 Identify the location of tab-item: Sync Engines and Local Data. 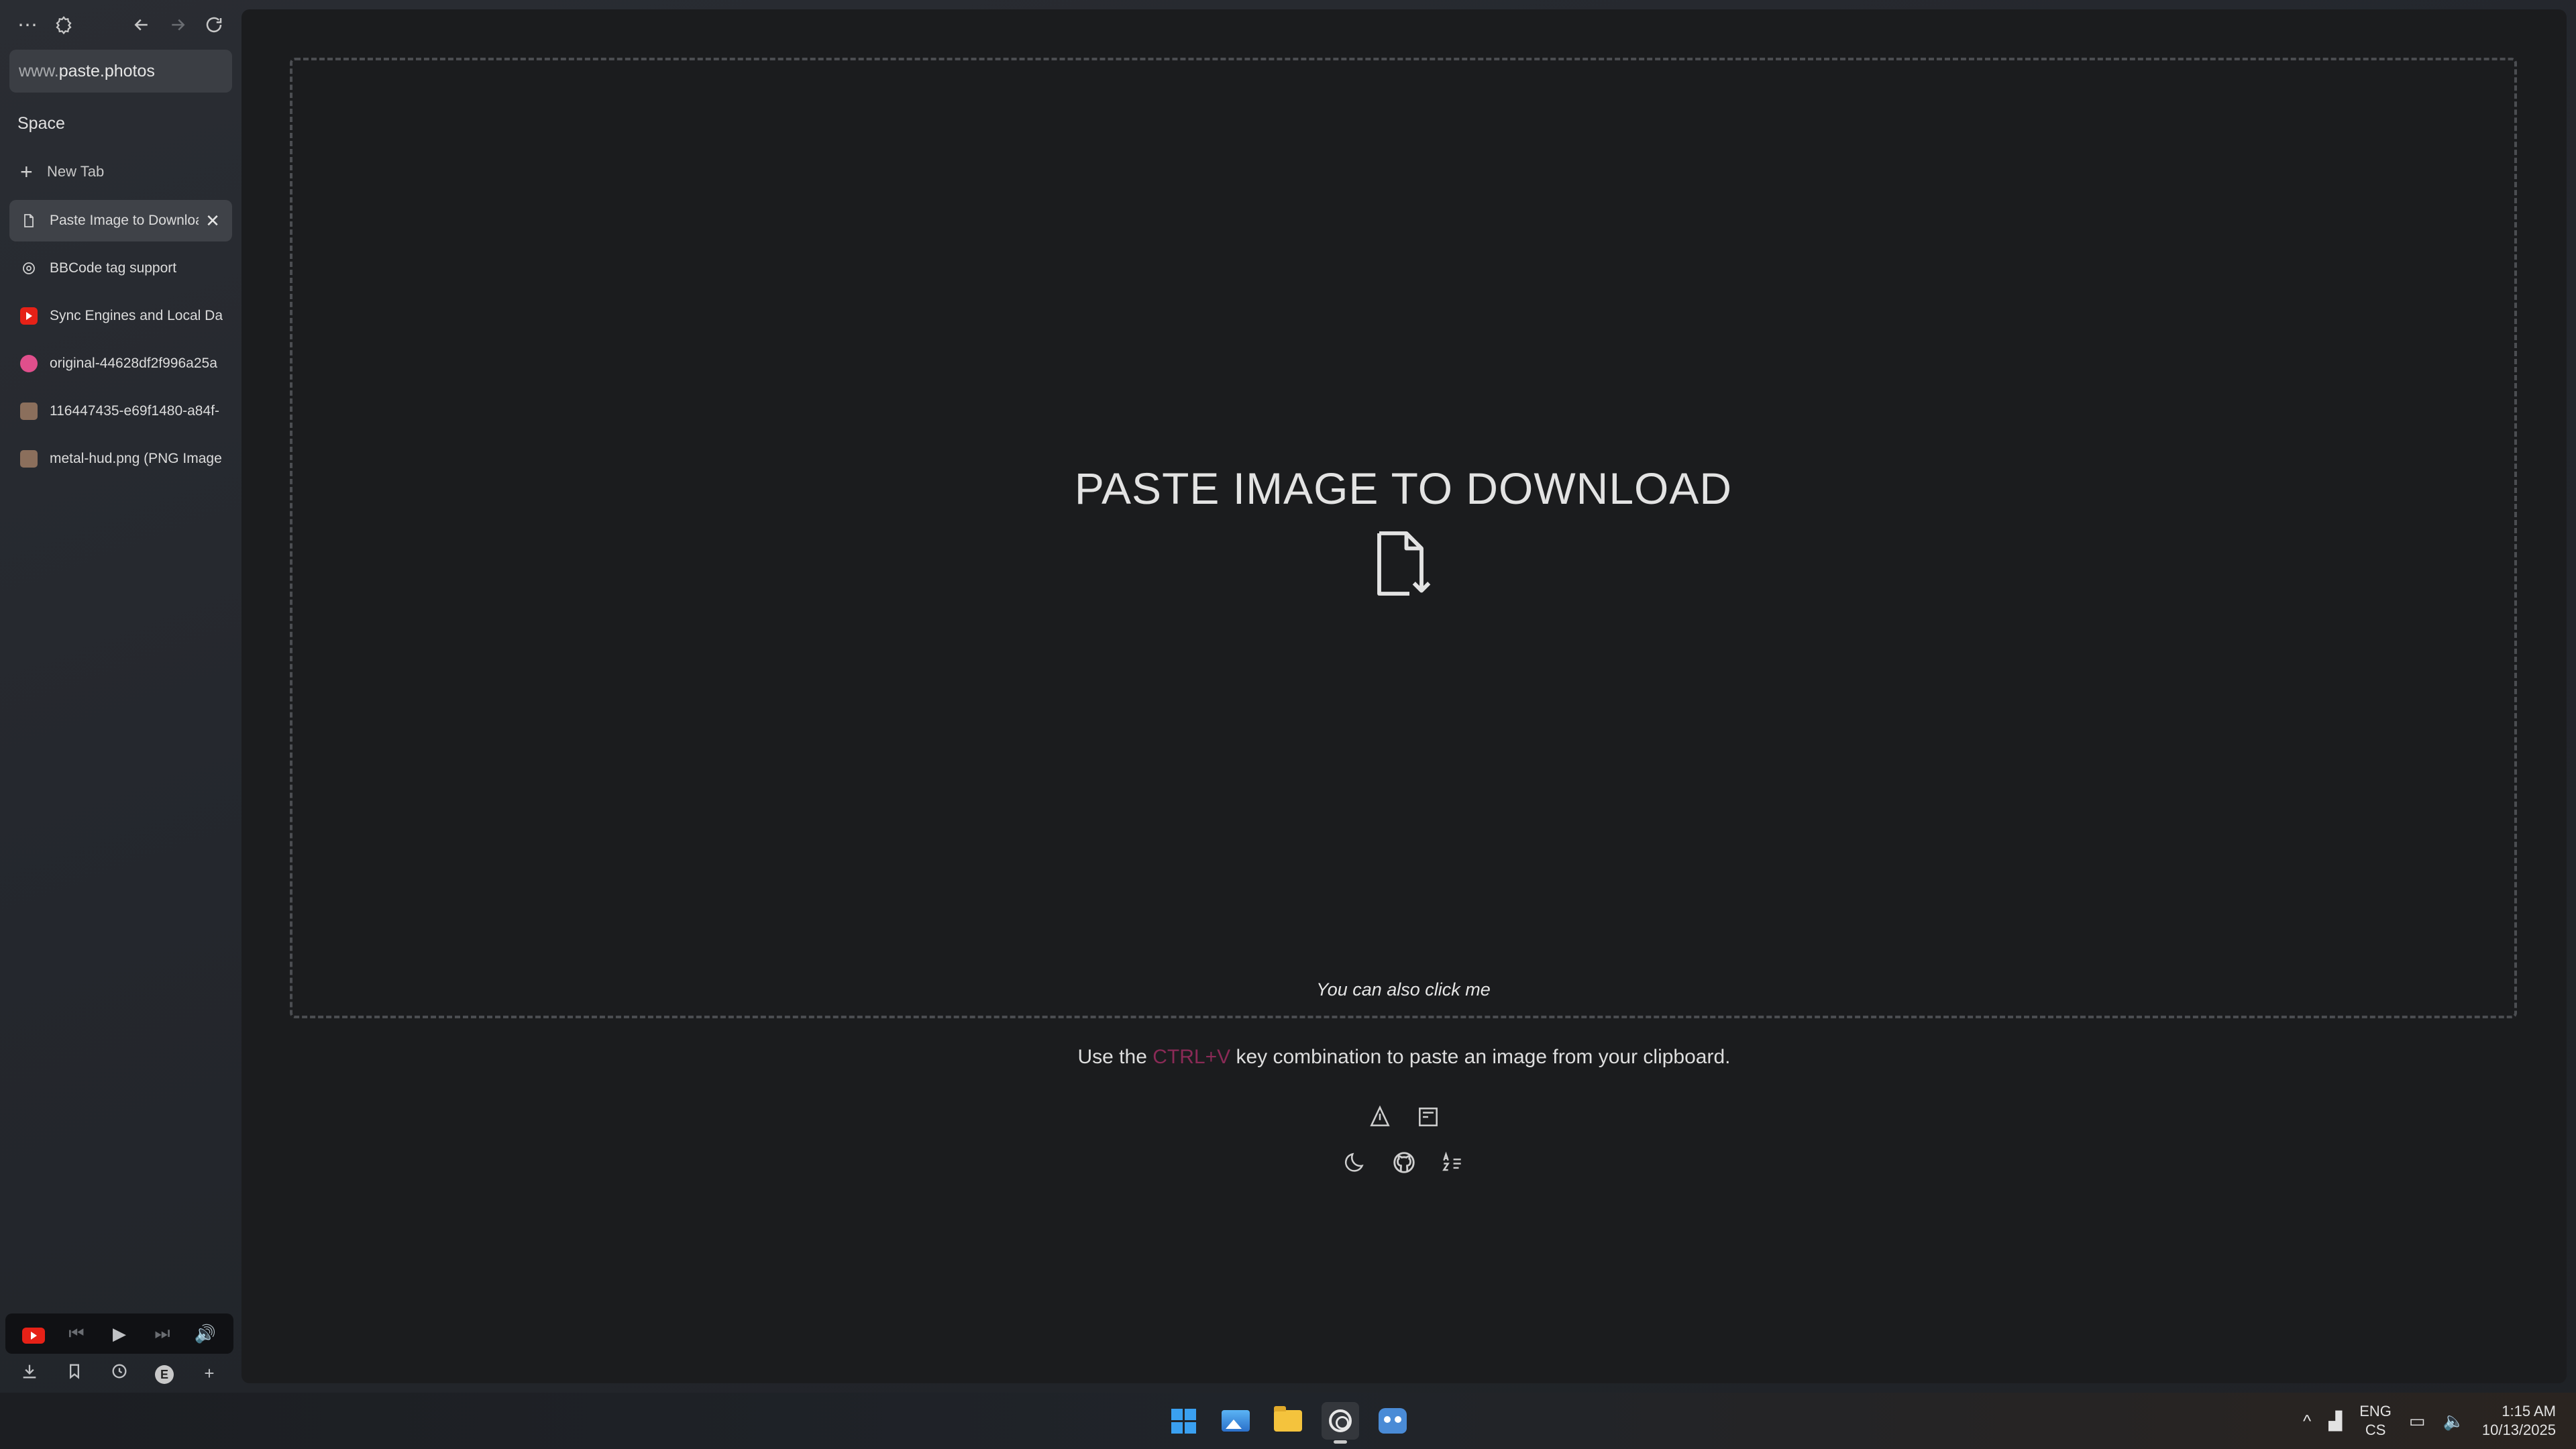
(120, 316).